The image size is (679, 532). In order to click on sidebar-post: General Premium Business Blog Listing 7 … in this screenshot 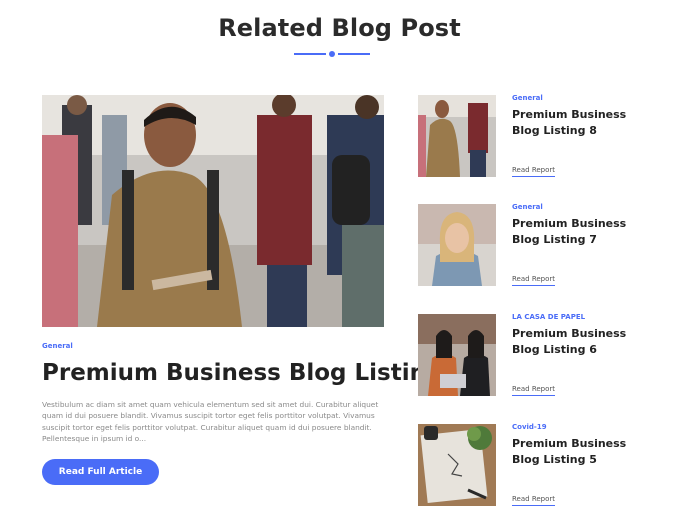, I will do `click(538, 248)`.